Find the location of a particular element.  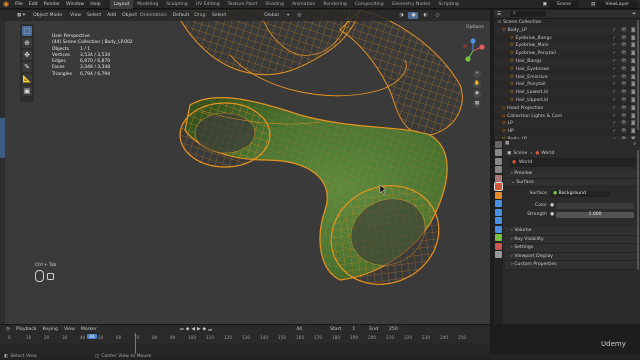

properties-search-icon: ⌕ is located at coordinates (634, 144).